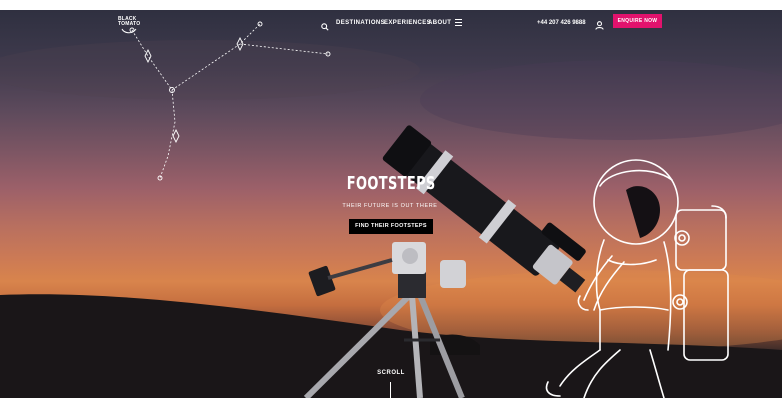 This screenshot has width=782, height=410. Describe the element at coordinates (391, 404) in the screenshot. I see `bottom-border` at that location.